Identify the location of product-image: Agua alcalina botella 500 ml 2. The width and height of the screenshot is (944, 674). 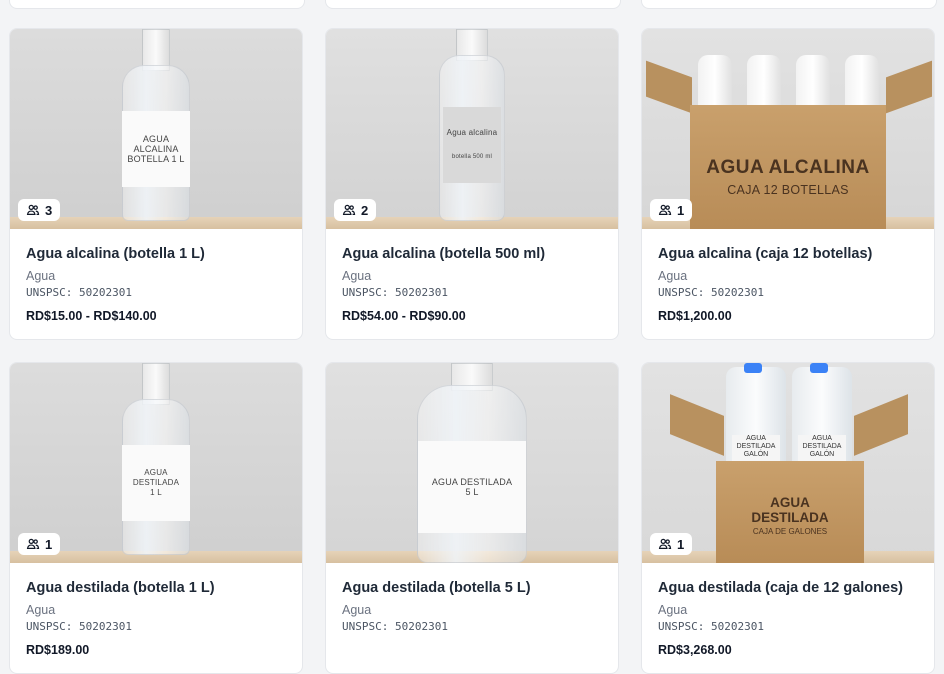
(472, 129).